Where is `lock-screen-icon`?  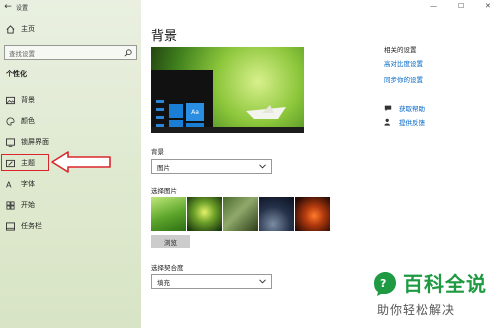 lock-screen-icon is located at coordinates (10, 142).